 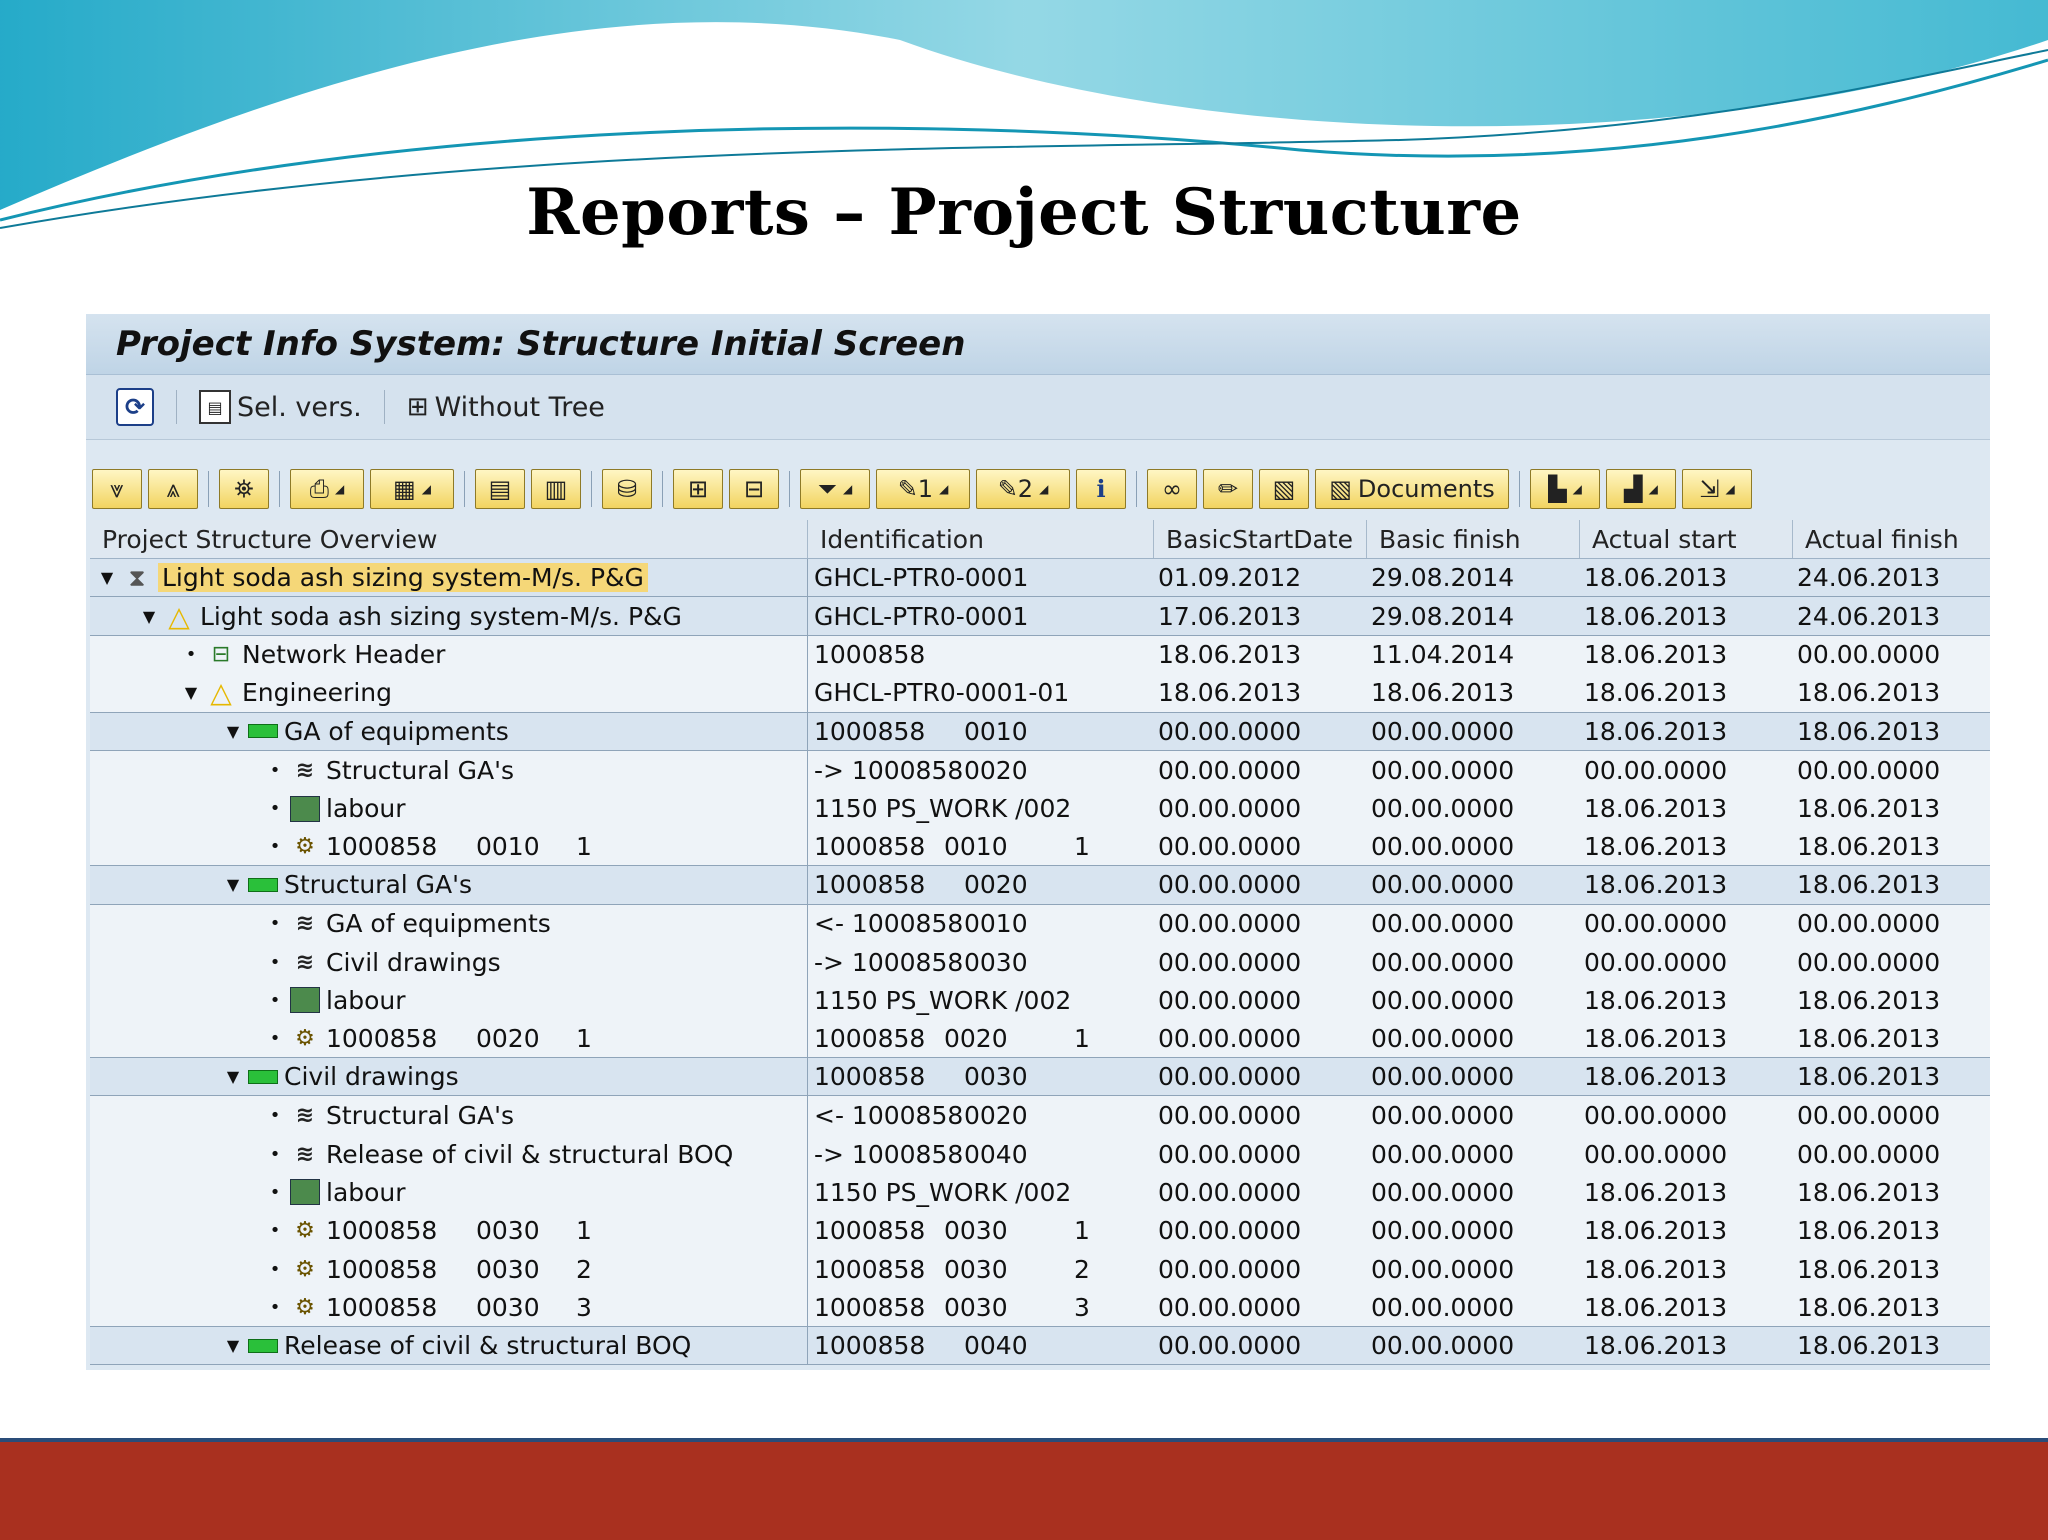 I want to click on actual-finish-cell: 24.06.2013, so click(x=1869, y=578).